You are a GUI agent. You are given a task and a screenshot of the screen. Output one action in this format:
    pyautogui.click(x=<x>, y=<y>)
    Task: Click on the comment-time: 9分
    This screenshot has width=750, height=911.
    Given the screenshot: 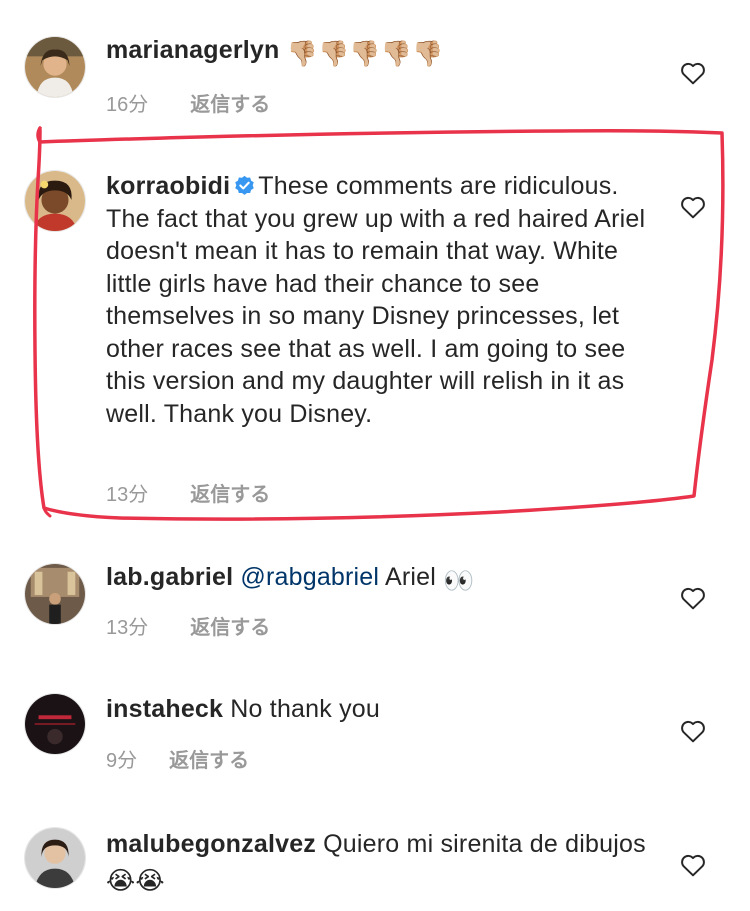 What is the action you would take?
    pyautogui.click(x=122, y=761)
    